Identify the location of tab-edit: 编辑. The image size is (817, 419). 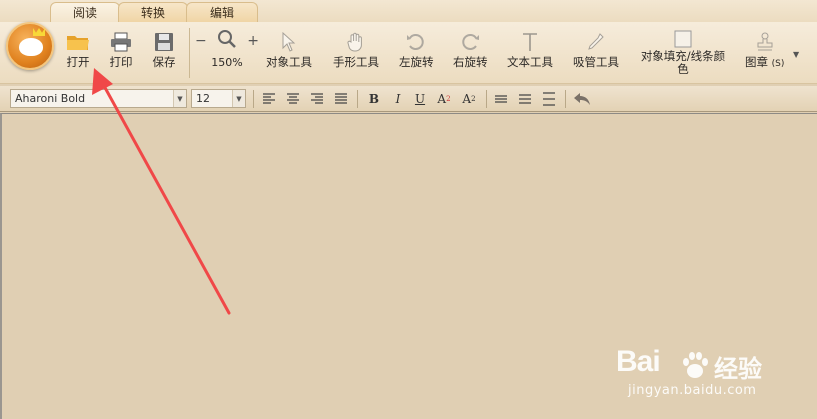
(222, 12).